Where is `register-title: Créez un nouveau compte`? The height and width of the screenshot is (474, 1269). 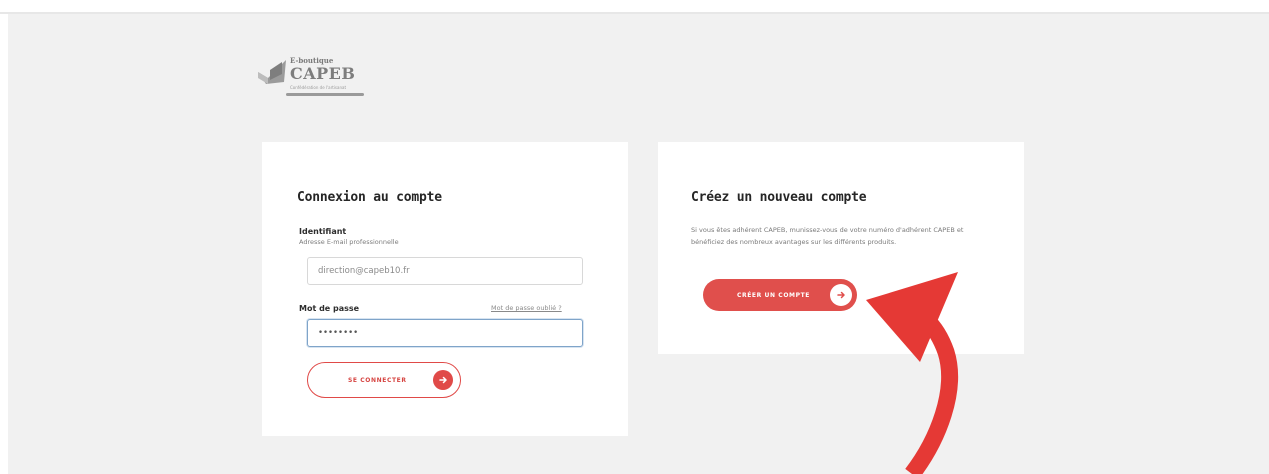 register-title: Créez un nouveau compte is located at coordinates (779, 197).